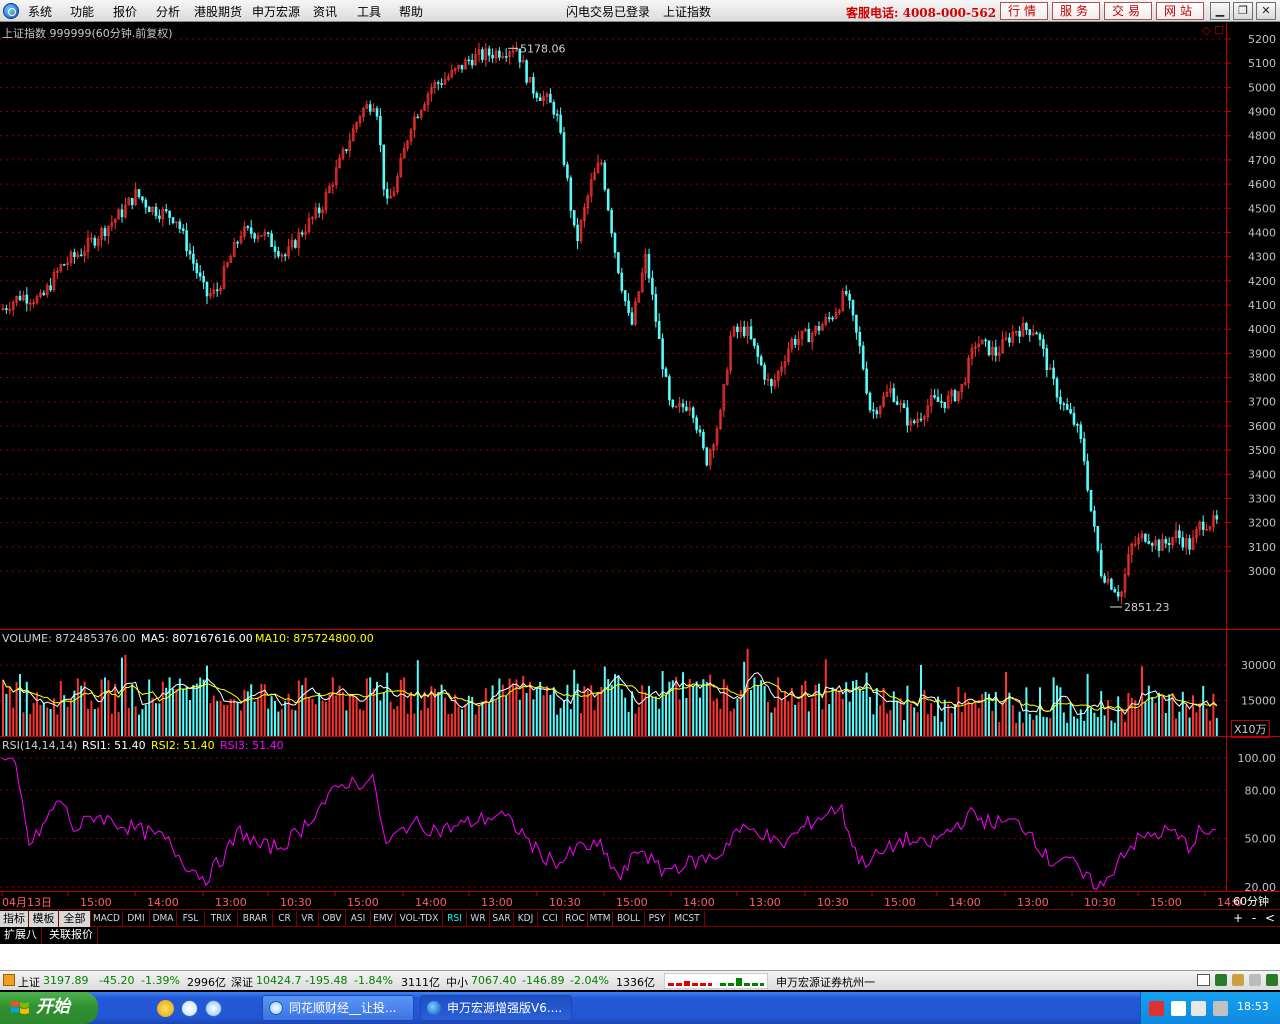 This screenshot has height=1024, width=1280. Describe the element at coordinates (276, 11) in the screenshot. I see `menu-shenwan: 申万宏源` at that location.